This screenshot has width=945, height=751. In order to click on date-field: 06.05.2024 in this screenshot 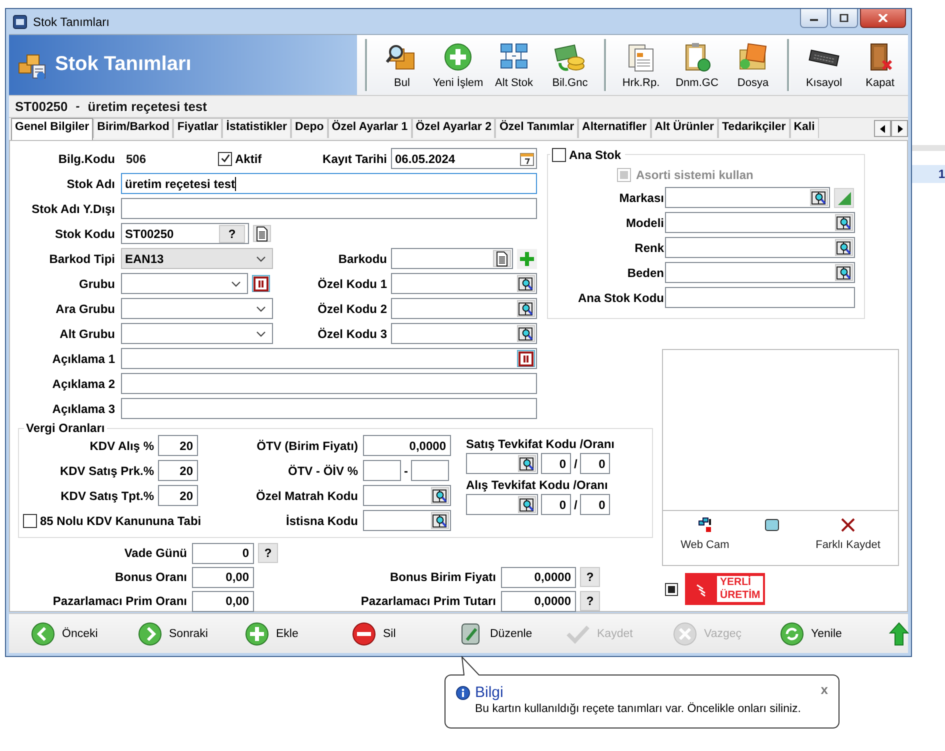, I will do `click(464, 159)`.